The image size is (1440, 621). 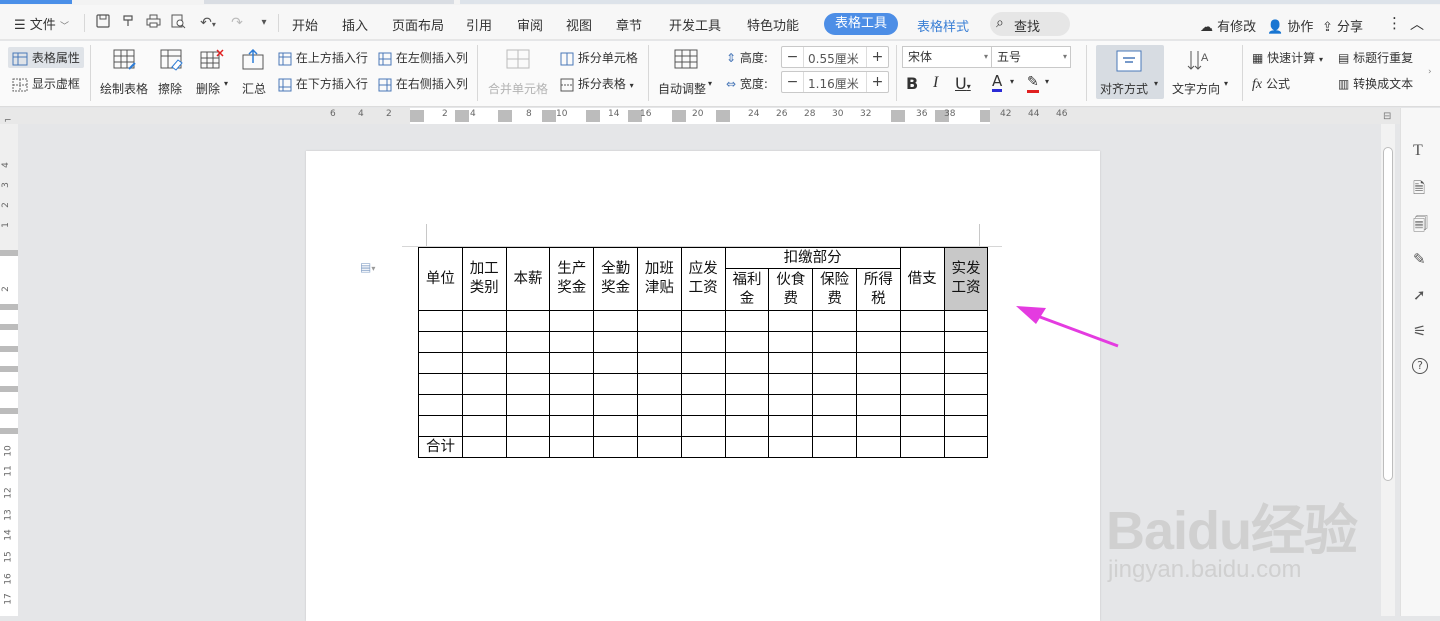 What do you see at coordinates (773, 24) in the screenshot?
I see `tab-special-features: 特色功能` at bounding box center [773, 24].